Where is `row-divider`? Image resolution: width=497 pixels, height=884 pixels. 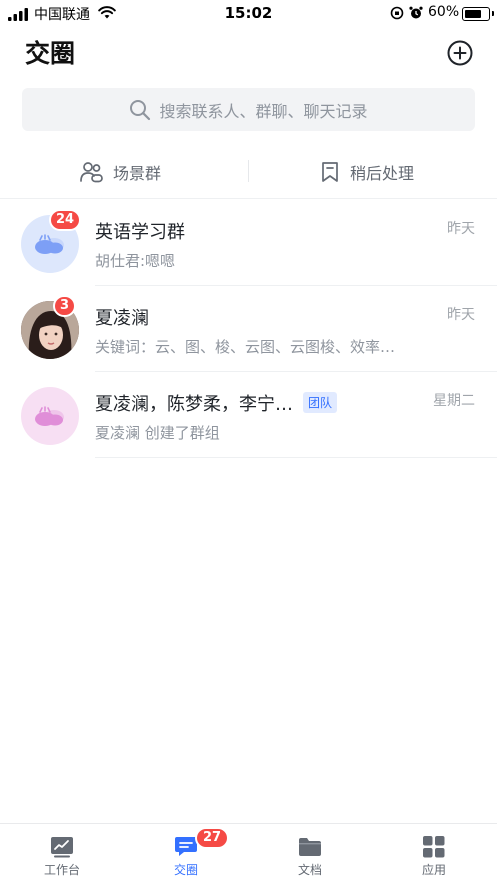
row-divider is located at coordinates (296, 457).